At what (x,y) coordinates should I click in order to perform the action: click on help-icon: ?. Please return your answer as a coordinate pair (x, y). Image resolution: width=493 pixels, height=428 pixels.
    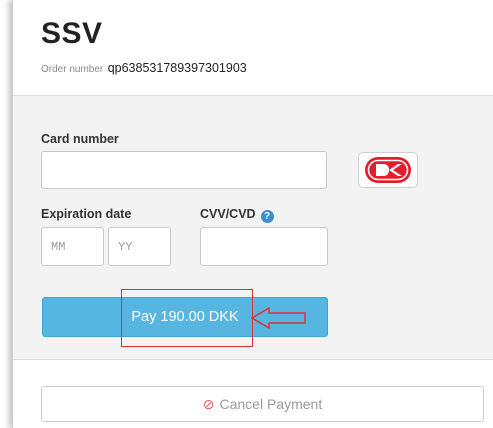
    Looking at the image, I should click on (267, 216).